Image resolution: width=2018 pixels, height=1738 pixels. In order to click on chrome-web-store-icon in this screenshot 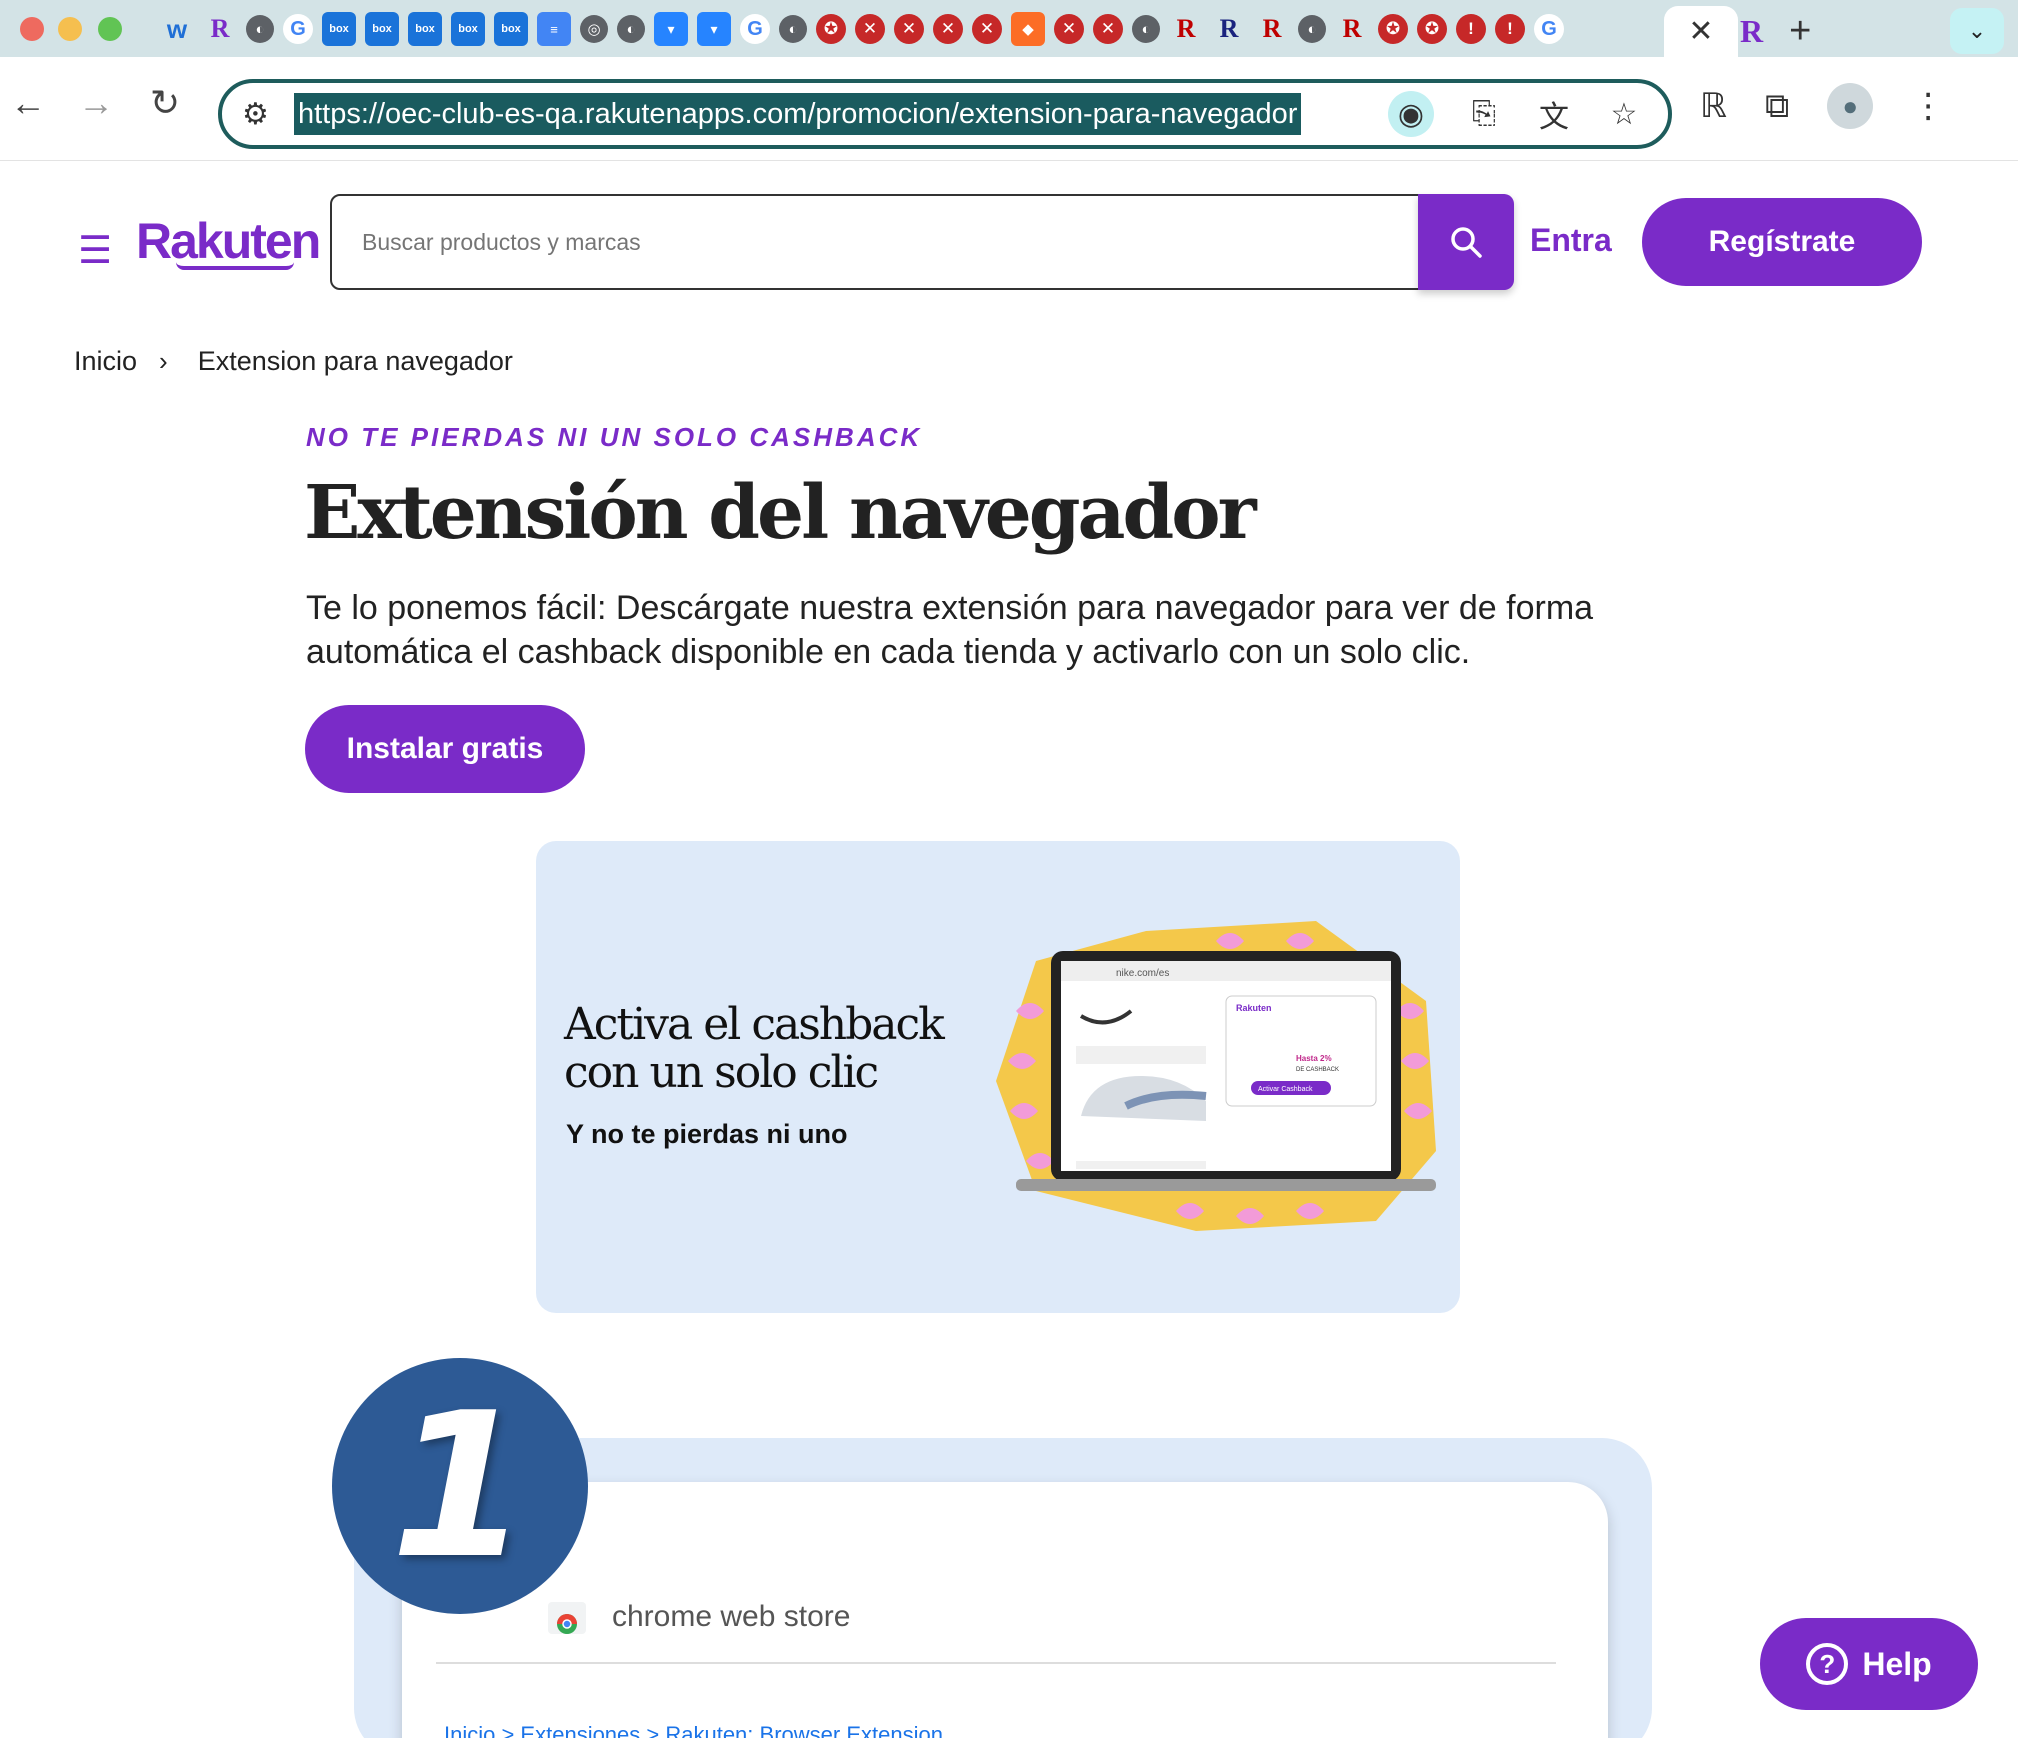, I will do `click(567, 1618)`.